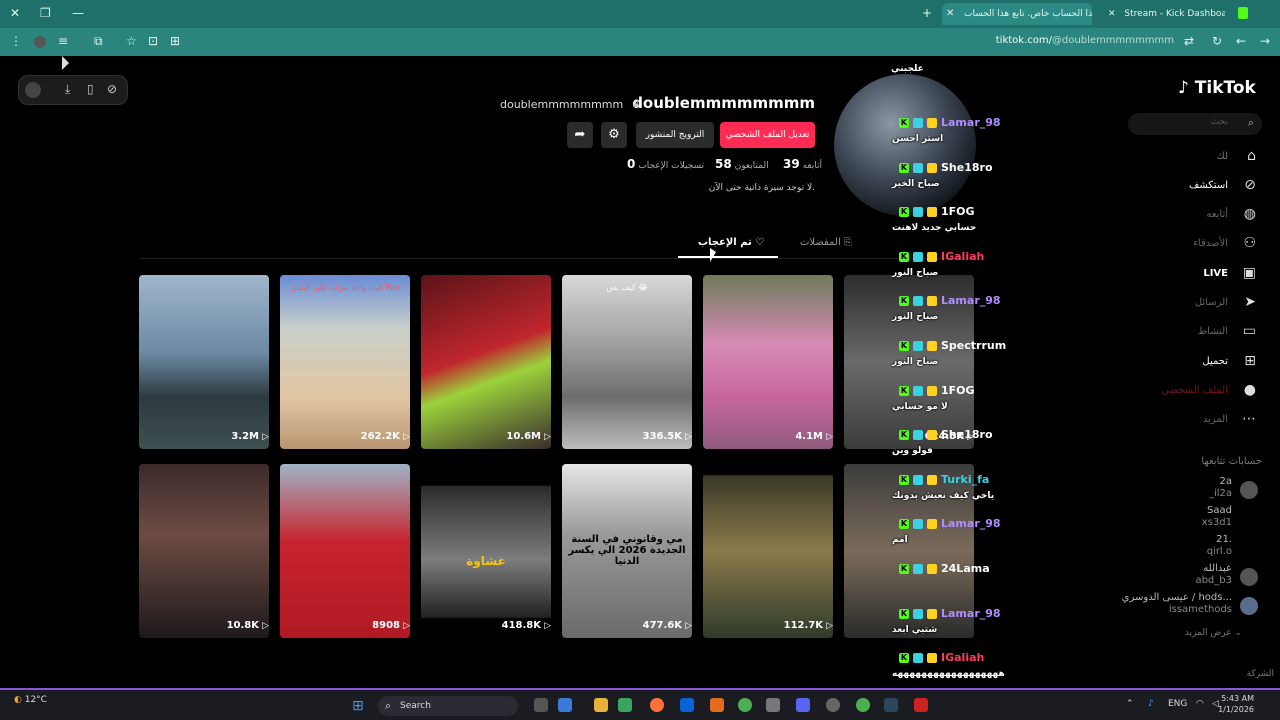 Image resolution: width=1280 pixels, height=720 pixels. I want to click on video-thumbnail: كيف بس 😂 336.5K ▷, so click(627, 362).